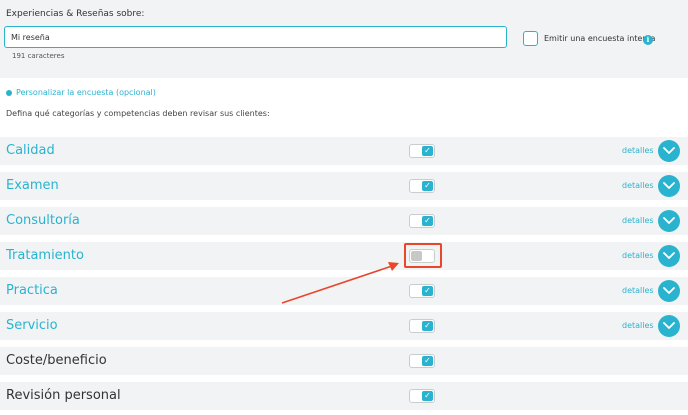 This screenshot has width=688, height=415. What do you see at coordinates (423, 255) in the screenshot?
I see `highlight-box` at bounding box center [423, 255].